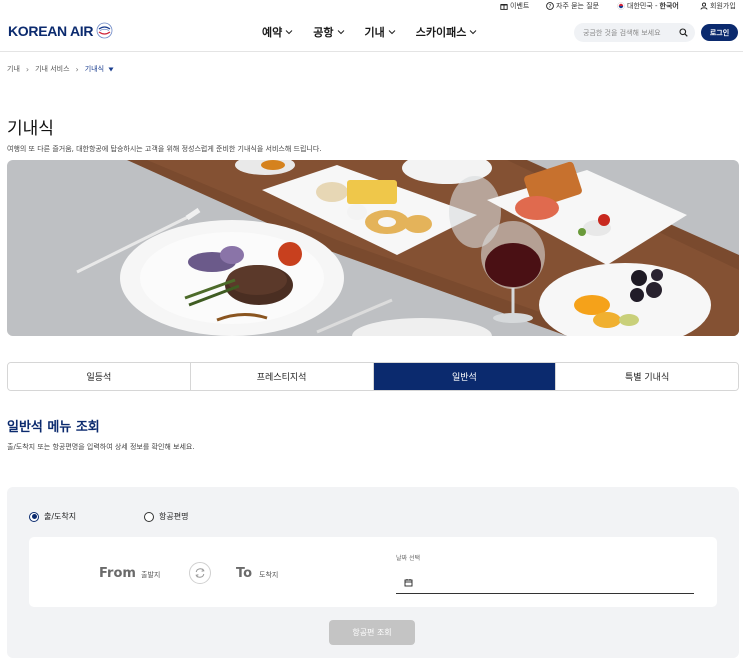 This screenshot has height=658, width=743. Describe the element at coordinates (150, 575) in the screenshot. I see `departure-input: 출발지` at that location.